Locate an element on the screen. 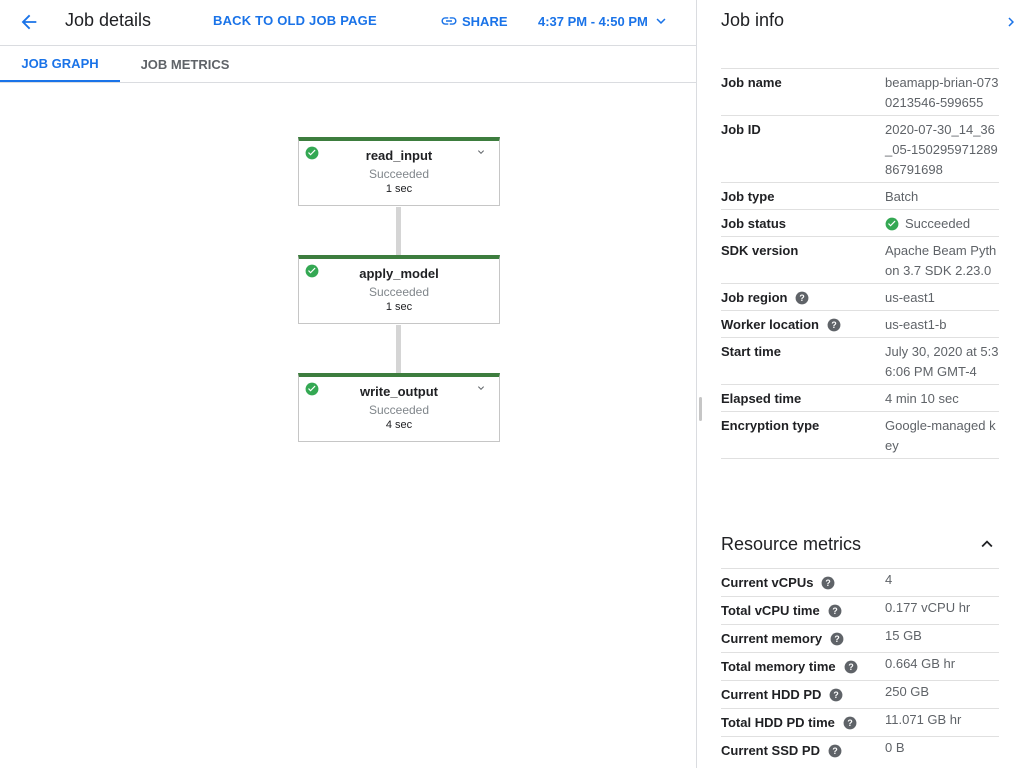 Image resolution: width=1025 pixels, height=768 pixels. info-value: beamapp-brian-0730213546-599655 is located at coordinates (942, 92).